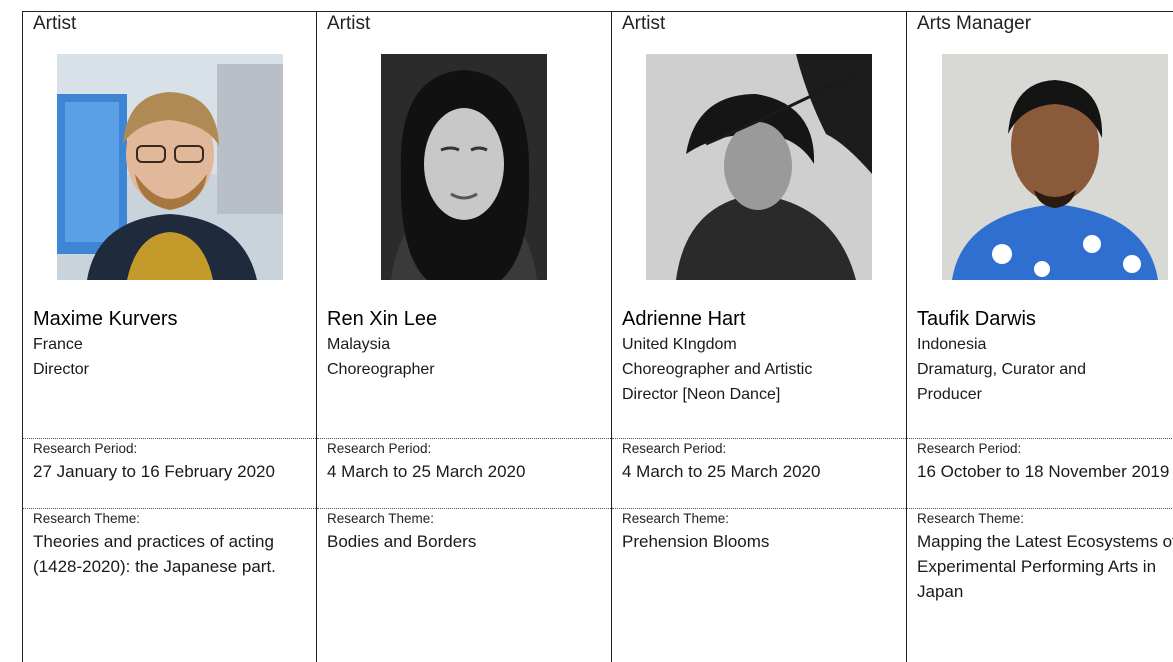 The image size is (1173, 662). What do you see at coordinates (359, 344) in the screenshot?
I see `profile-country: Malaysia` at bounding box center [359, 344].